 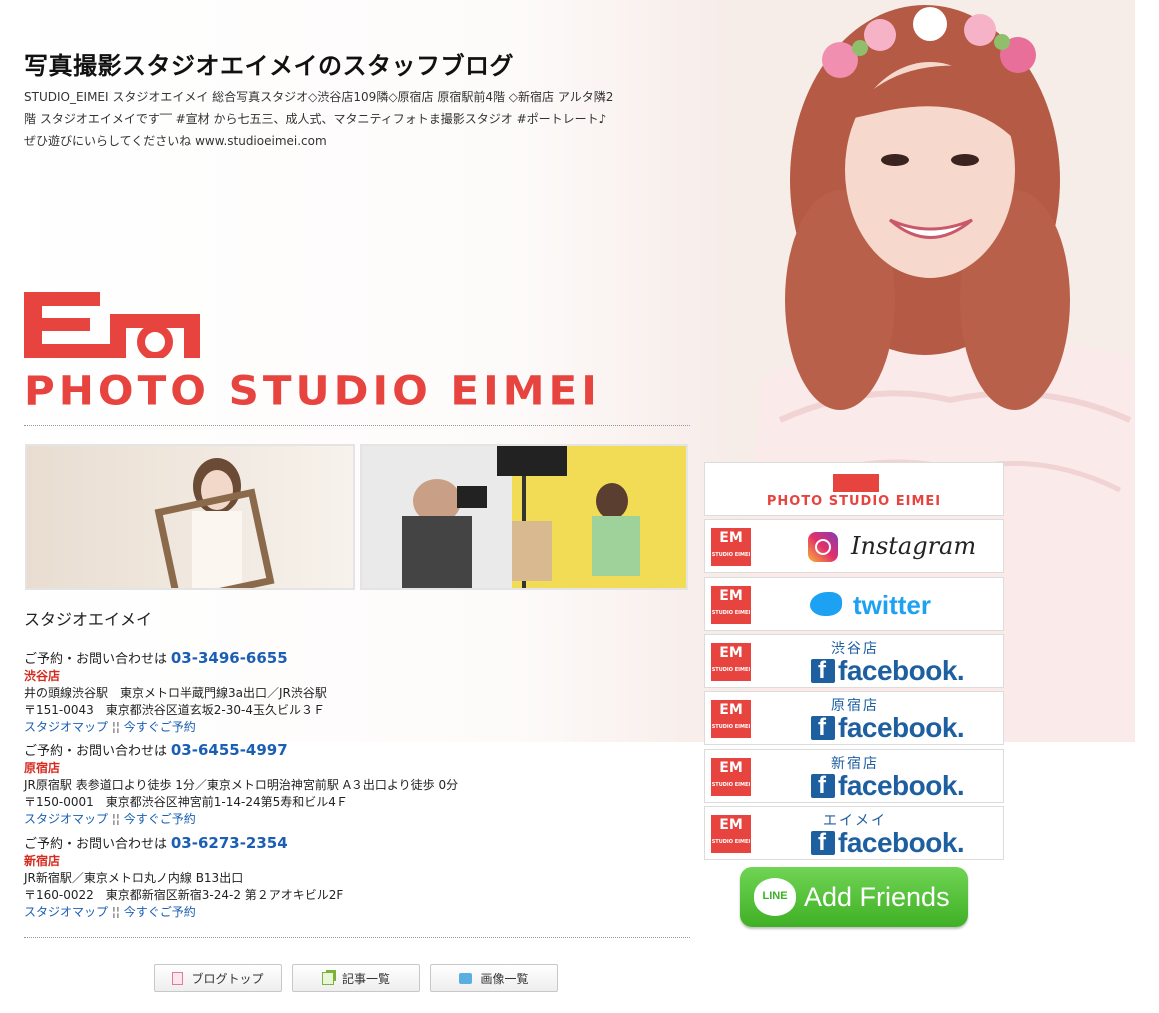 What do you see at coordinates (854, 501) in the screenshot?
I see `banner-brand-text: PHOTO STUDIO EIMEI` at bounding box center [854, 501].